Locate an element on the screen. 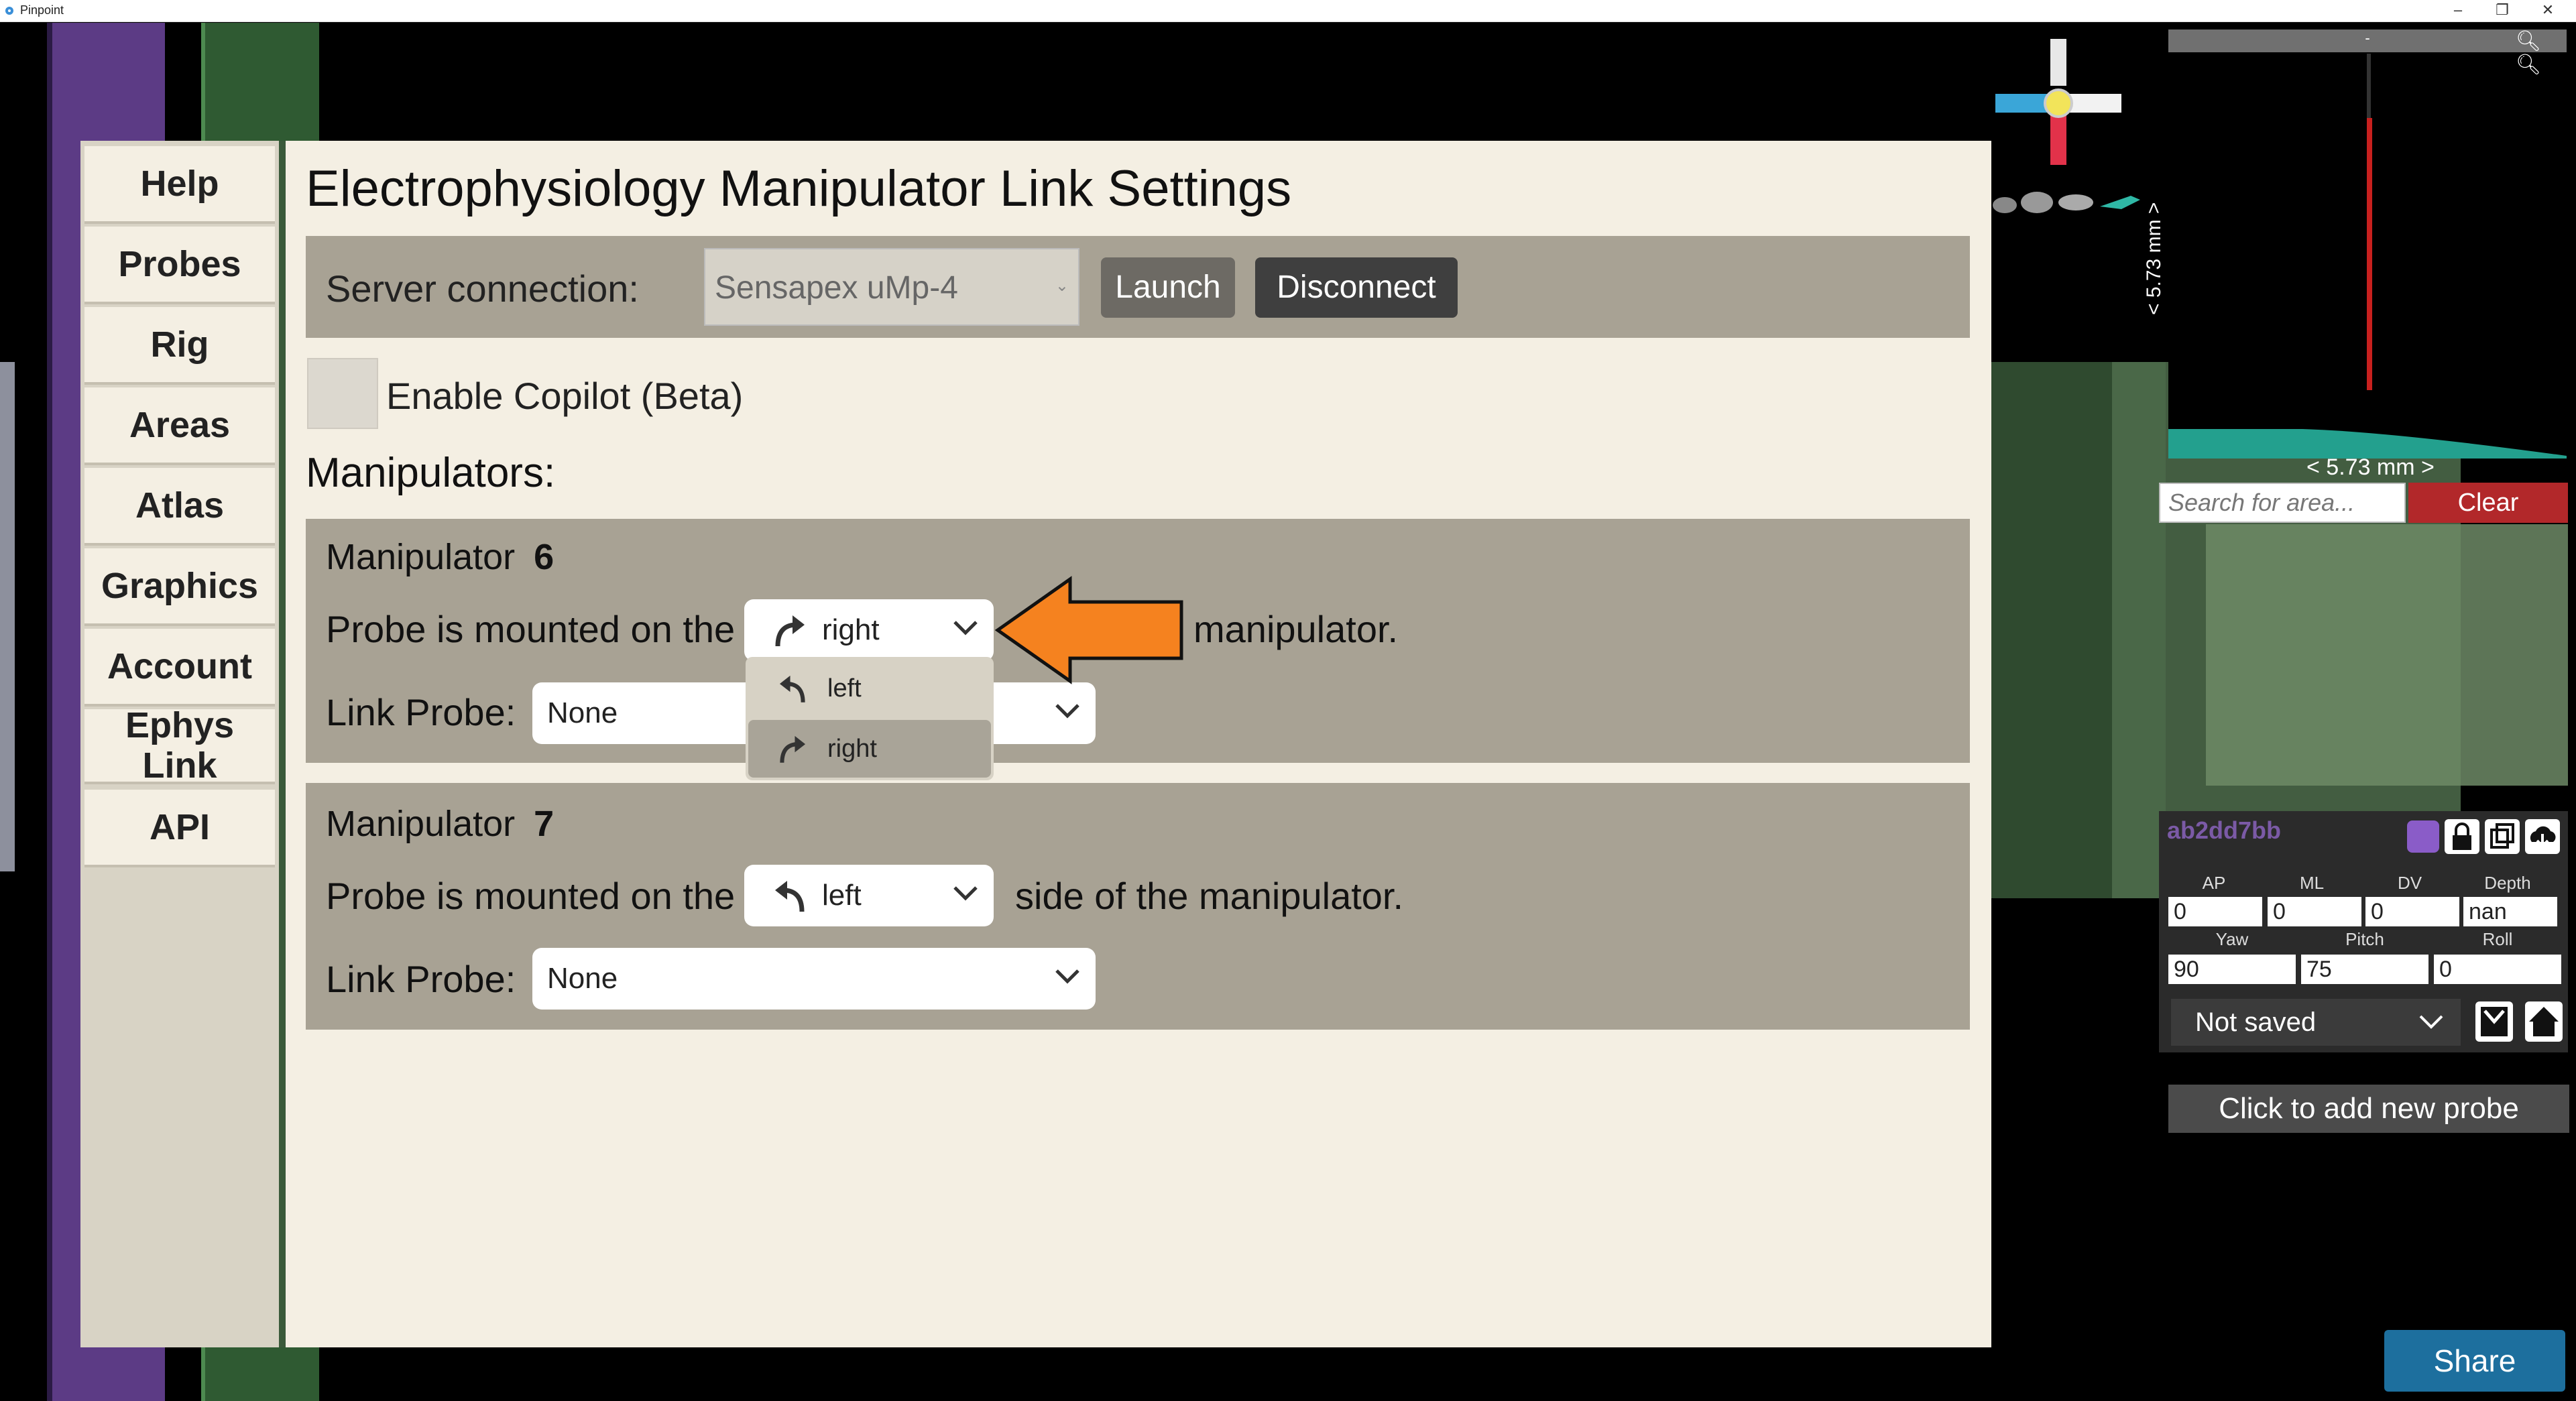 The image size is (2576, 1401). cloud-download-icon is located at coordinates (2542, 837).